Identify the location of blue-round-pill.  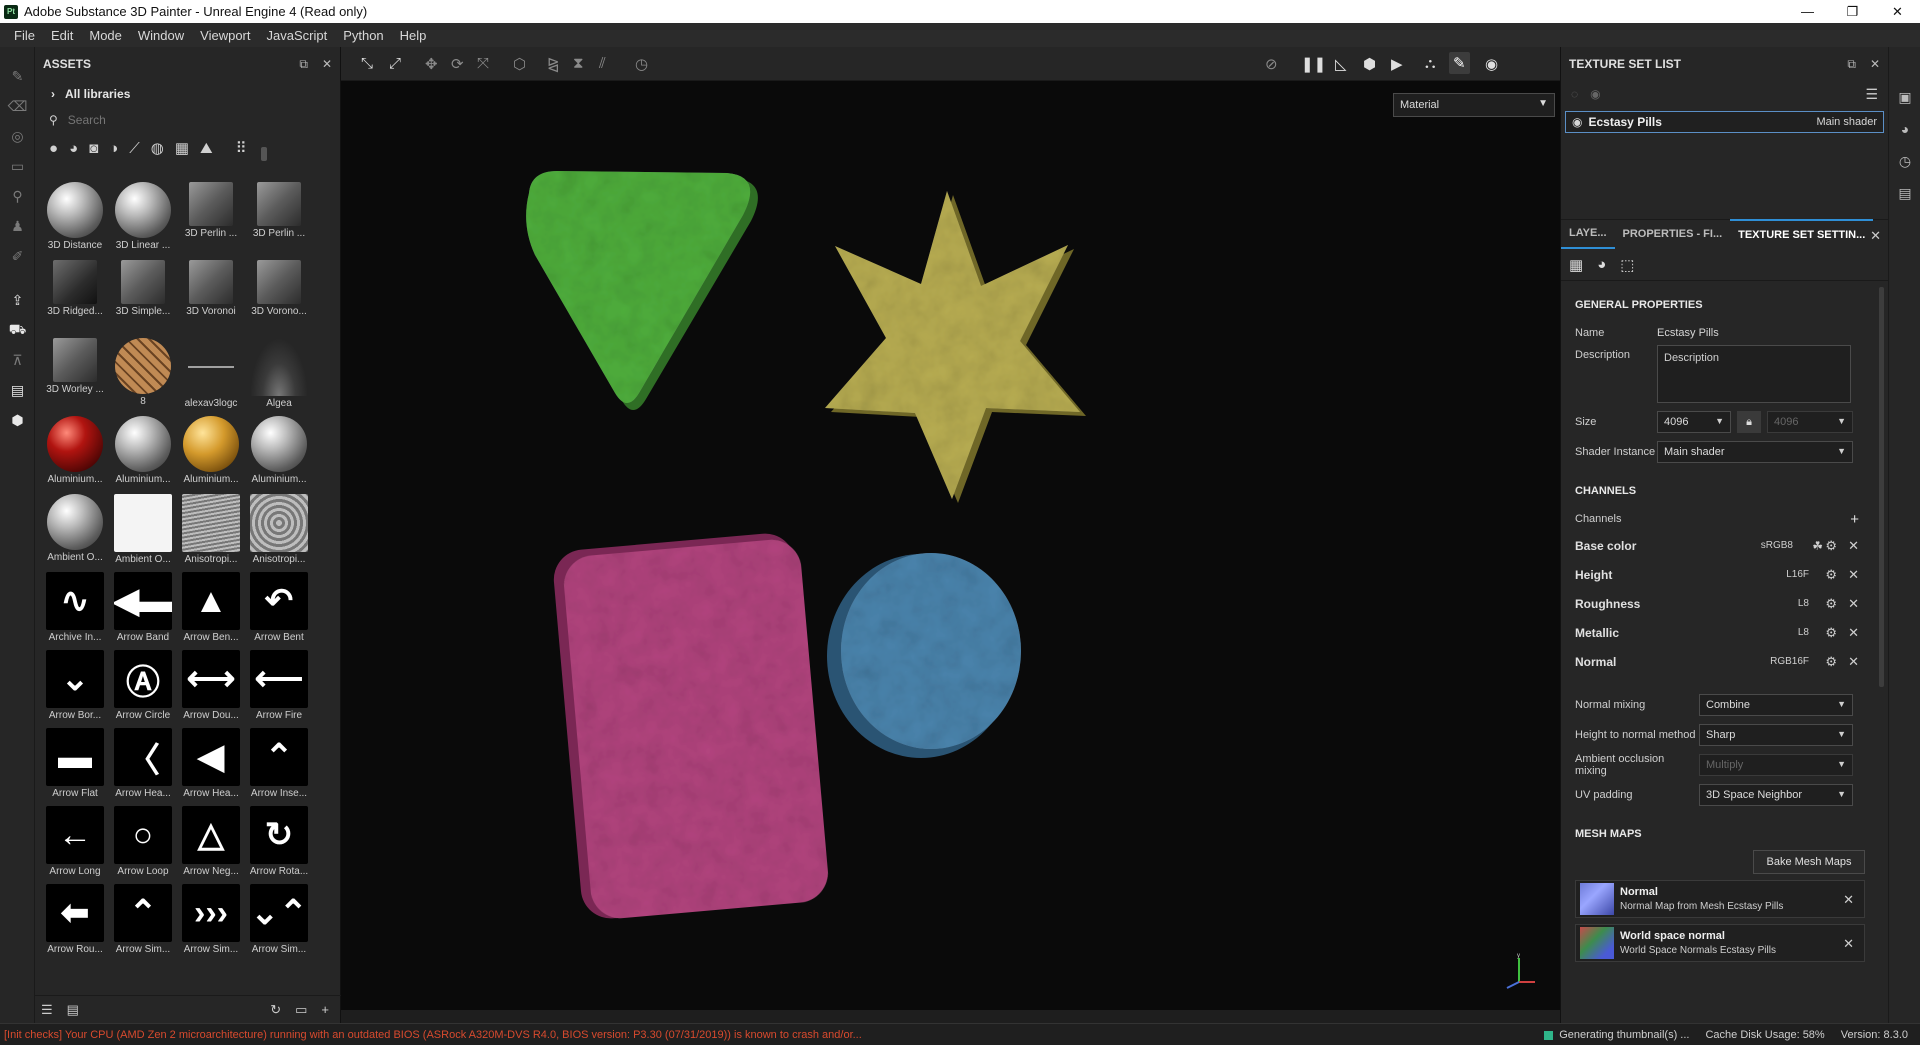
(924, 655).